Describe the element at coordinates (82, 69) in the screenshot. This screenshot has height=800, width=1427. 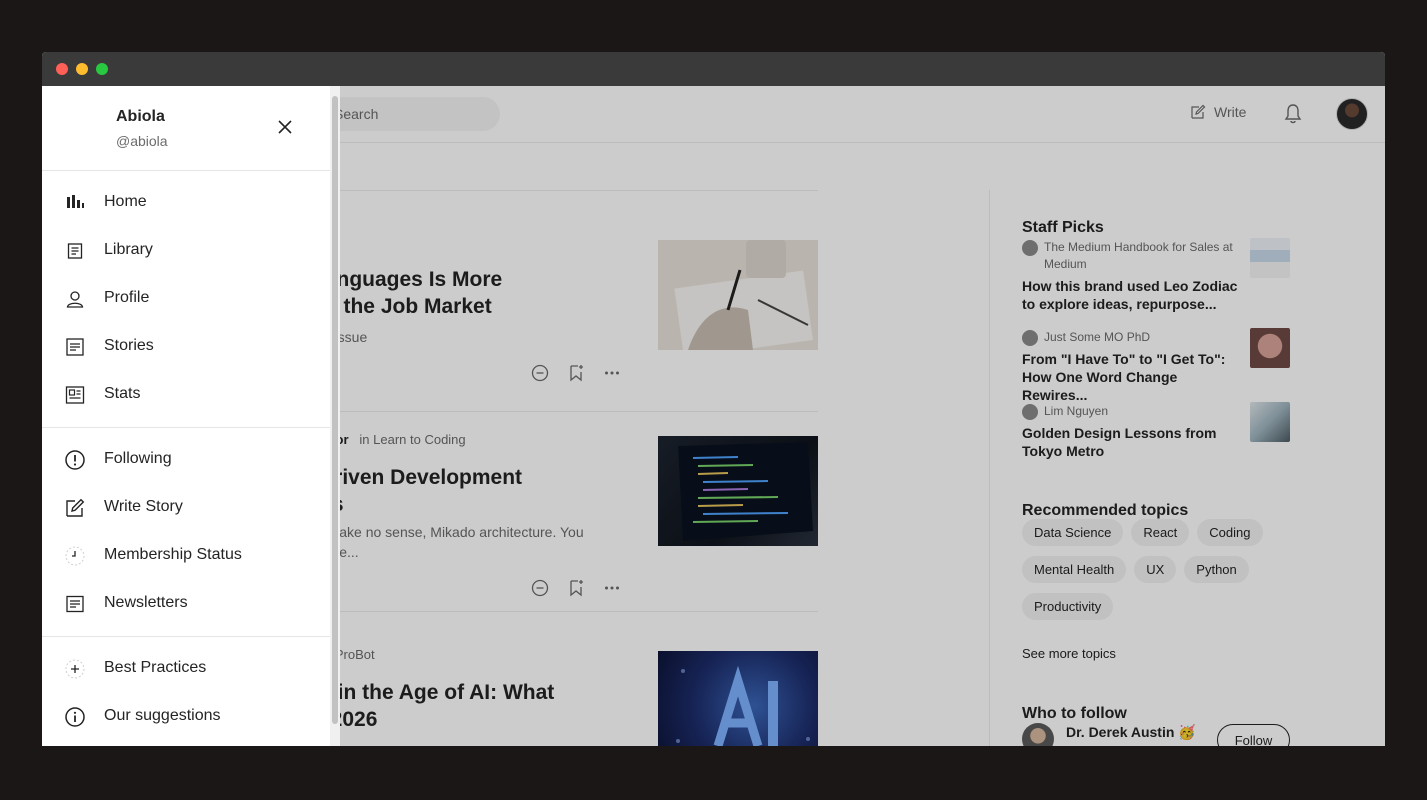
I see `minimize-window-button` at that location.